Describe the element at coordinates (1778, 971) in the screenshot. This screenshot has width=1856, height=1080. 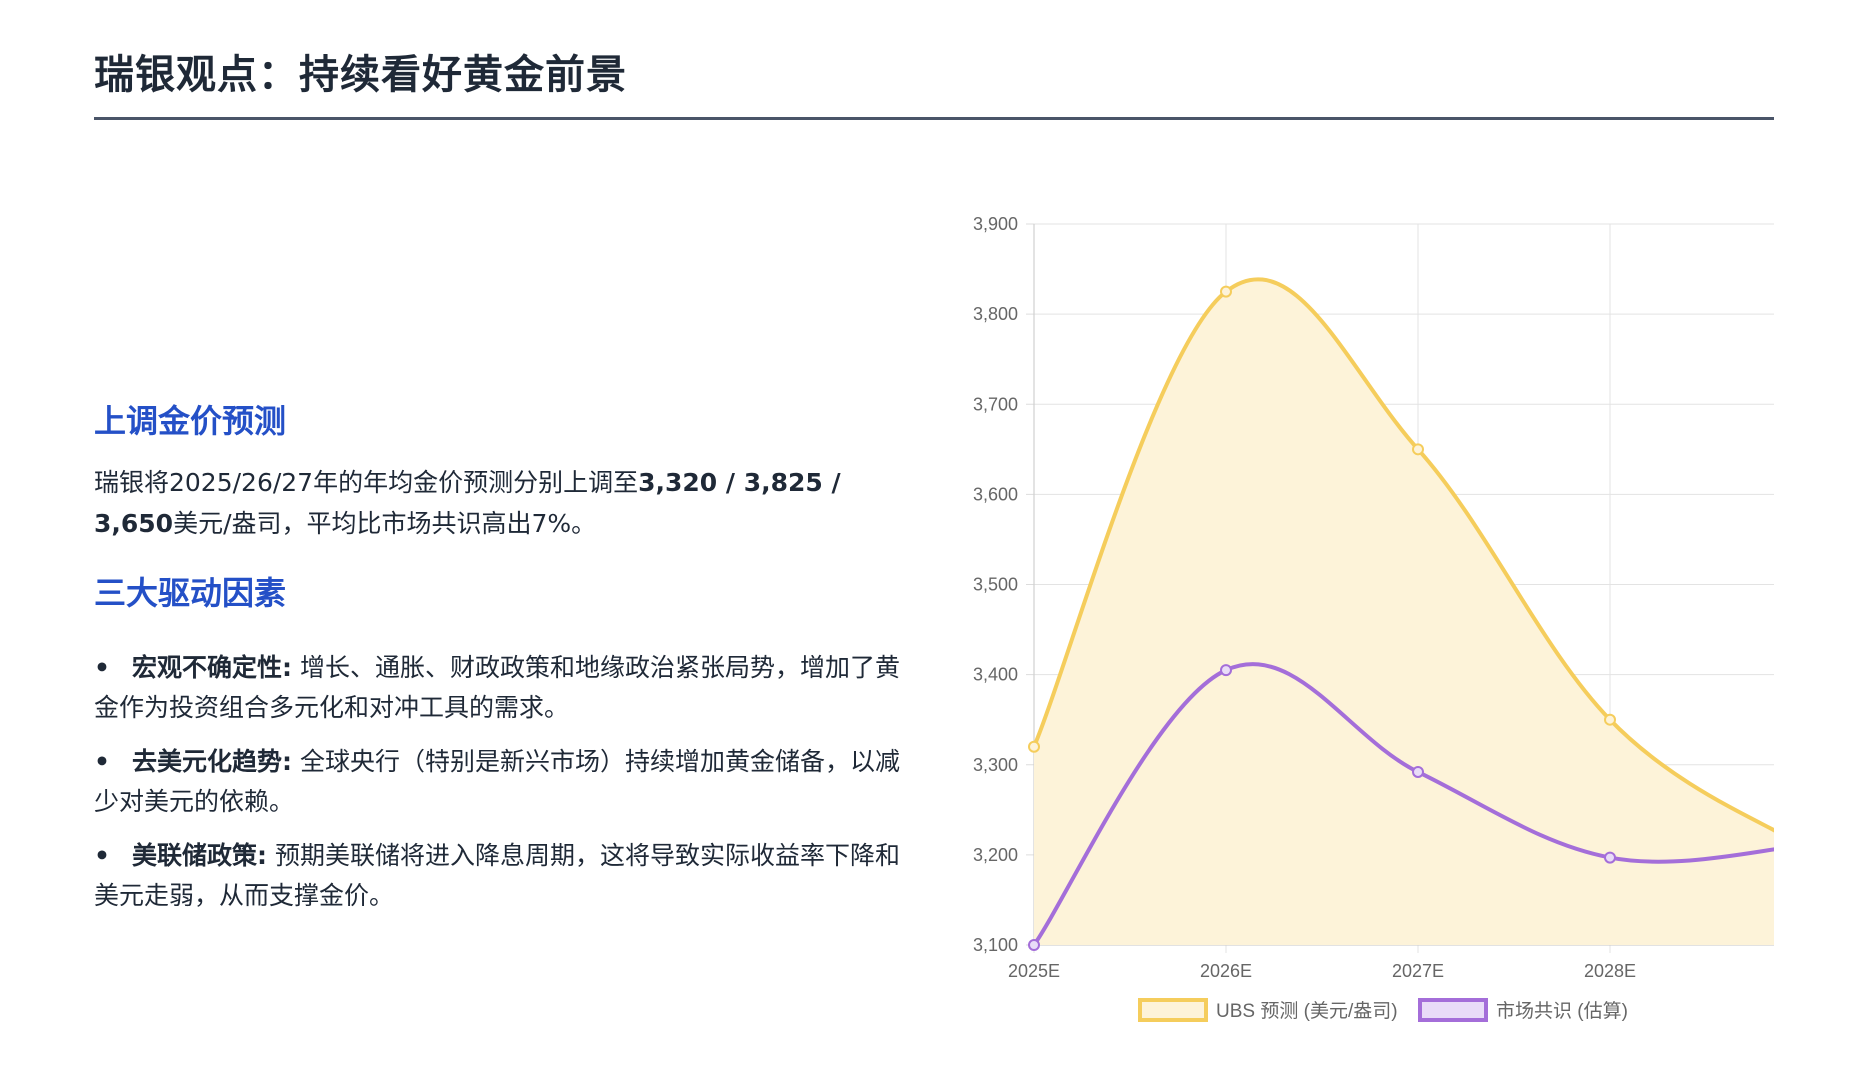
I see `x-tick-label: 2029E` at that location.